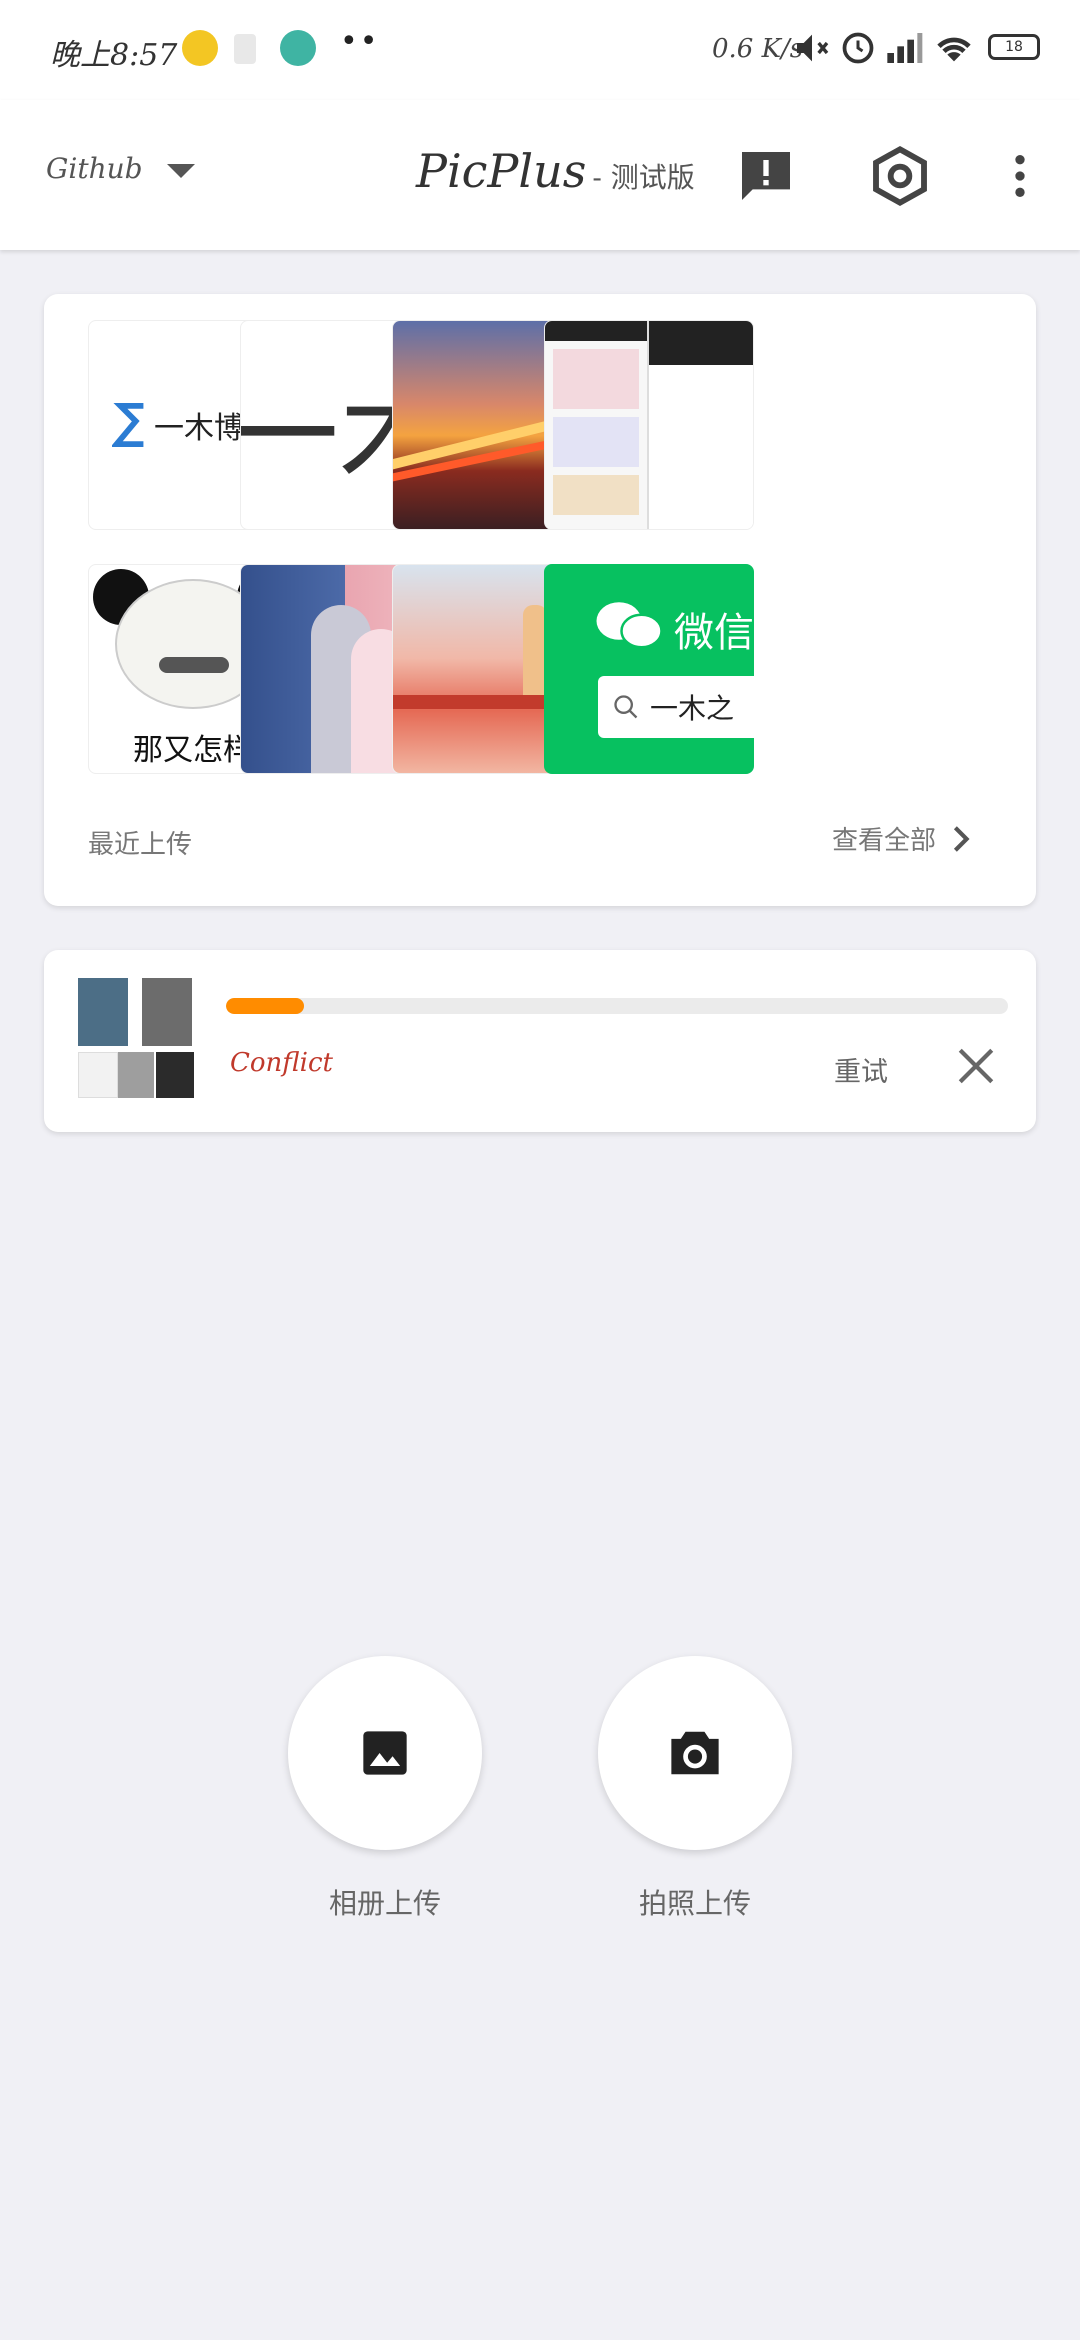  I want to click on alarm-icon, so click(858, 48).